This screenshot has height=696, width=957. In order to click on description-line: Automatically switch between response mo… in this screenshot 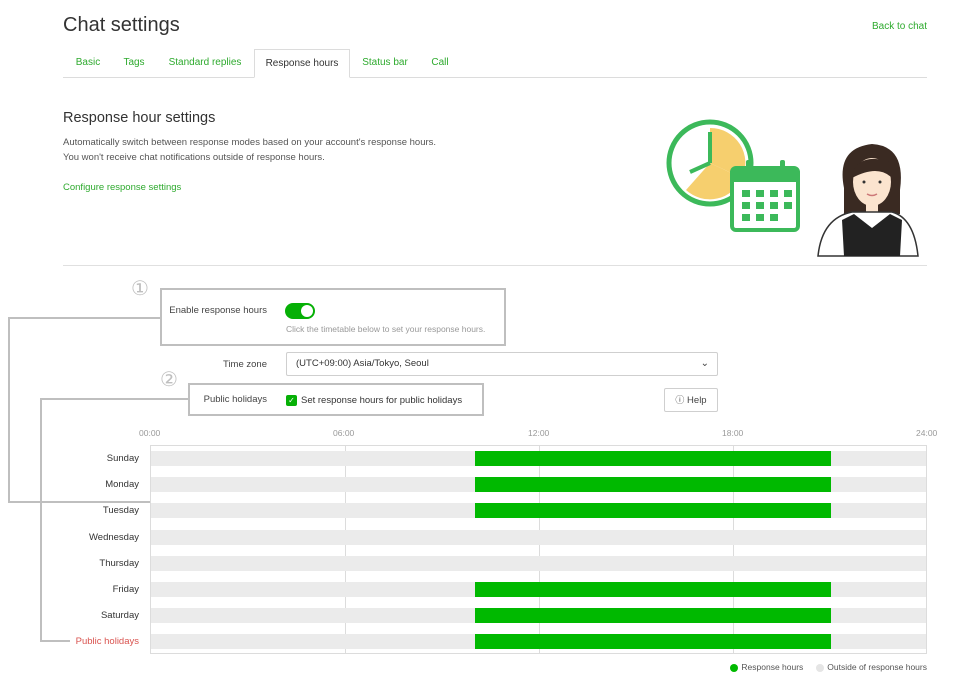, I will do `click(250, 142)`.